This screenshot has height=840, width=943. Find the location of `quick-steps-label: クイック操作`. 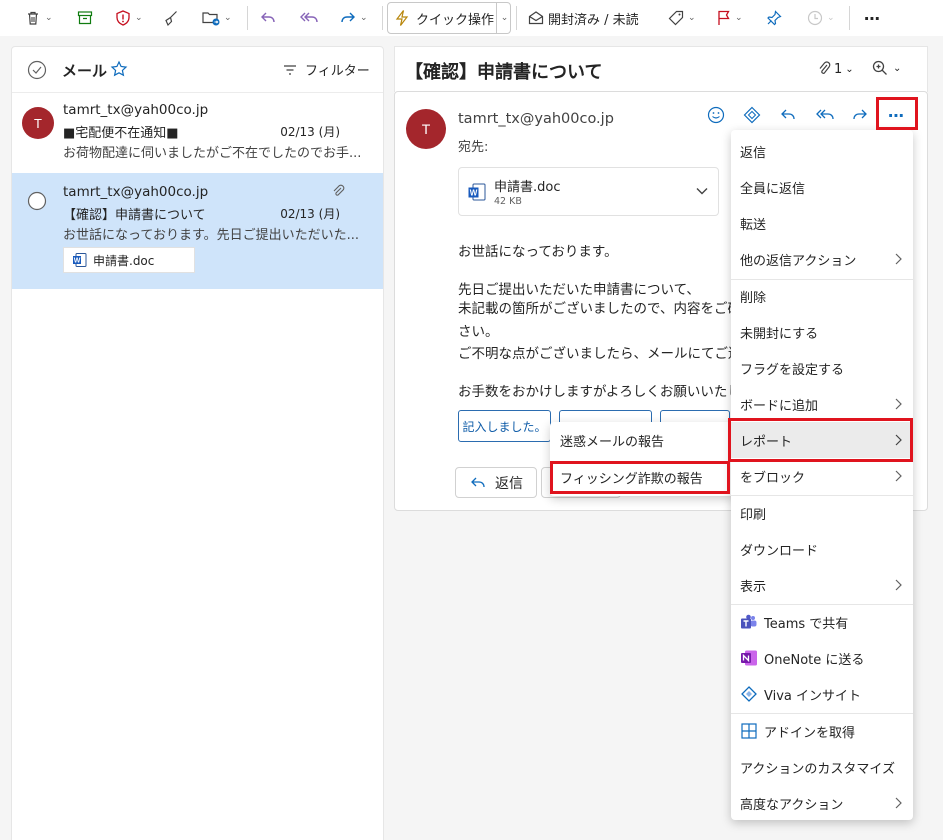

quick-steps-label: クイック操作 is located at coordinates (455, 20).